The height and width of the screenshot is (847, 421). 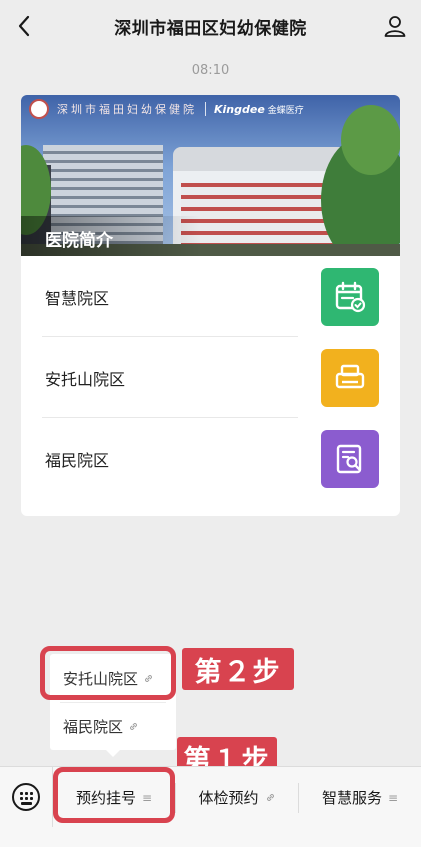 What do you see at coordinates (350, 297) in the screenshot?
I see `calendar-check-icon` at bounding box center [350, 297].